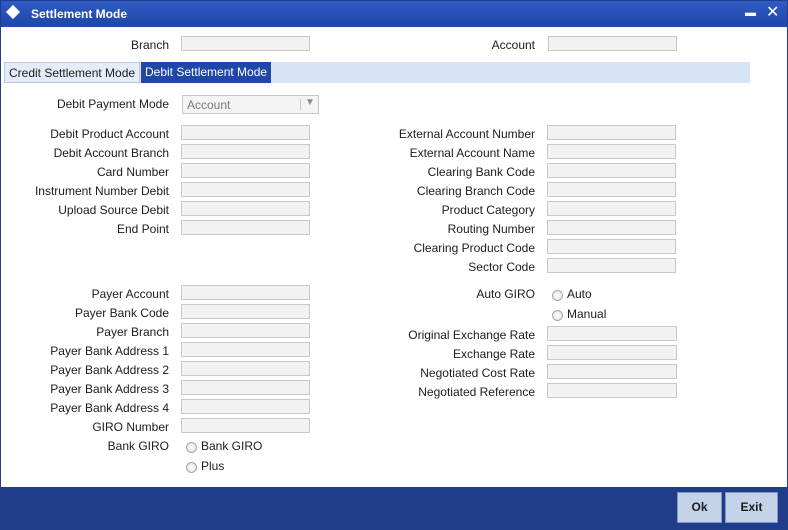 This screenshot has height=530, width=788. I want to click on payer-bank-code-label: Payer Bank Code, so click(121, 313).